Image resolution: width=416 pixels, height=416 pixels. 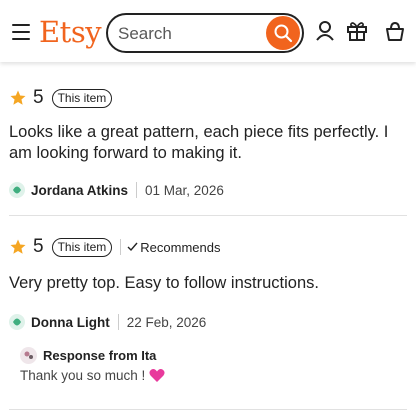 I want to click on reviewer-name: Donna Light, so click(x=70, y=322).